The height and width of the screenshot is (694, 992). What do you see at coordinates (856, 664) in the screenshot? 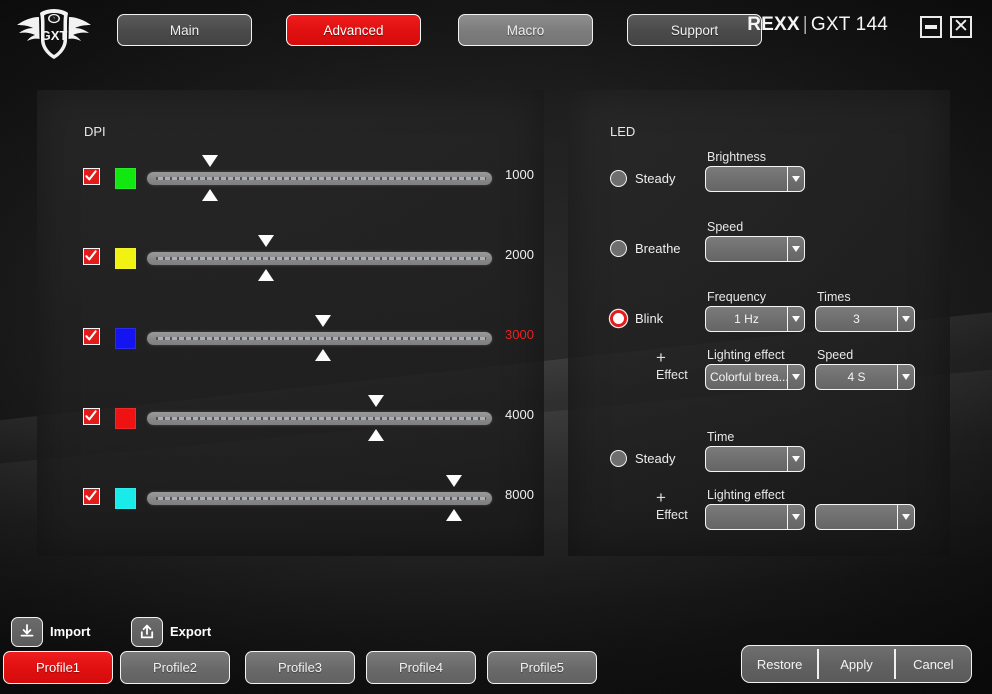
I see `apply-button: Apply` at bounding box center [856, 664].